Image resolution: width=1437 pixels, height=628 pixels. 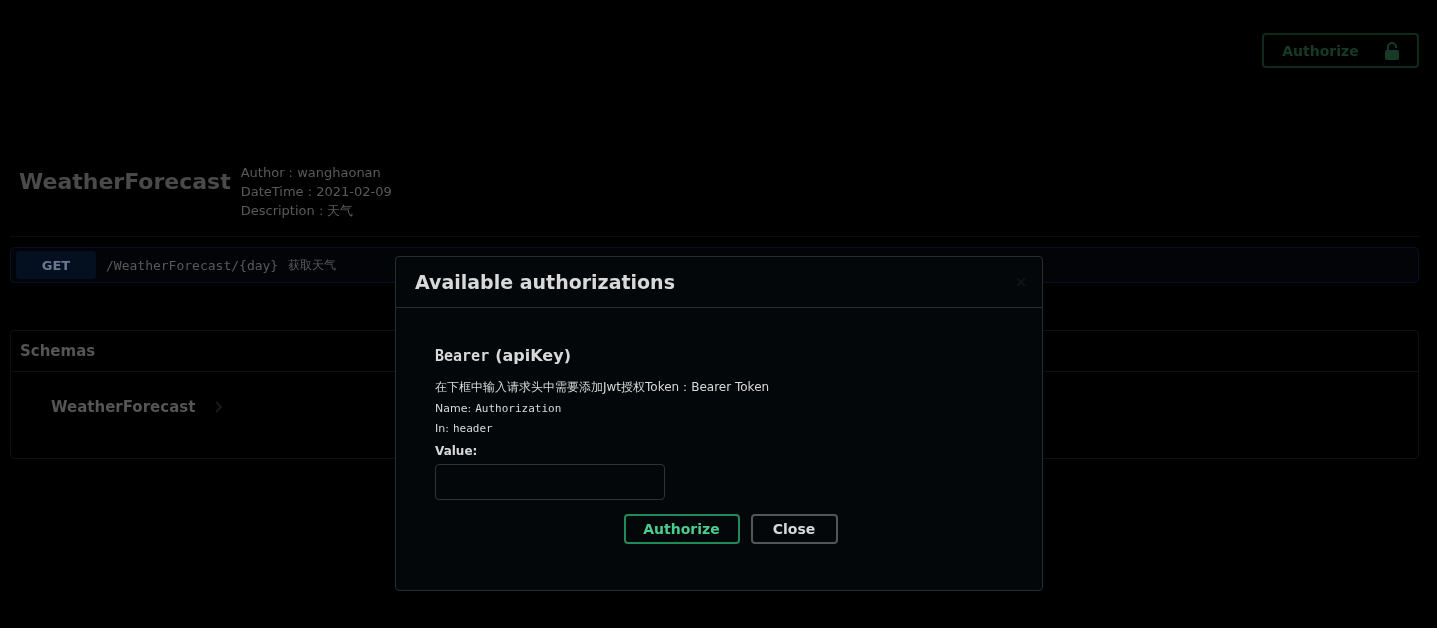 What do you see at coordinates (602, 387) in the screenshot?
I see `scheme-description: 在下框中输入请求头中需要添加Jwt授权Token：Bearer Token` at bounding box center [602, 387].